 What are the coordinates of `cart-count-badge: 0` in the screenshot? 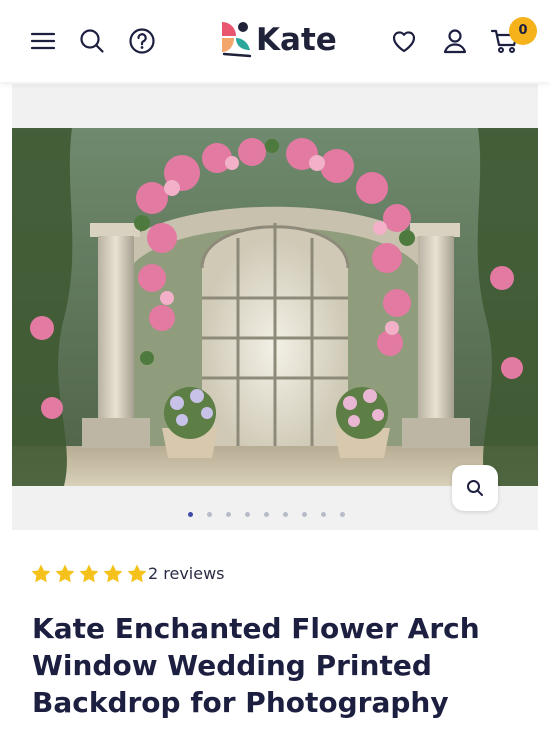 It's located at (523, 31).